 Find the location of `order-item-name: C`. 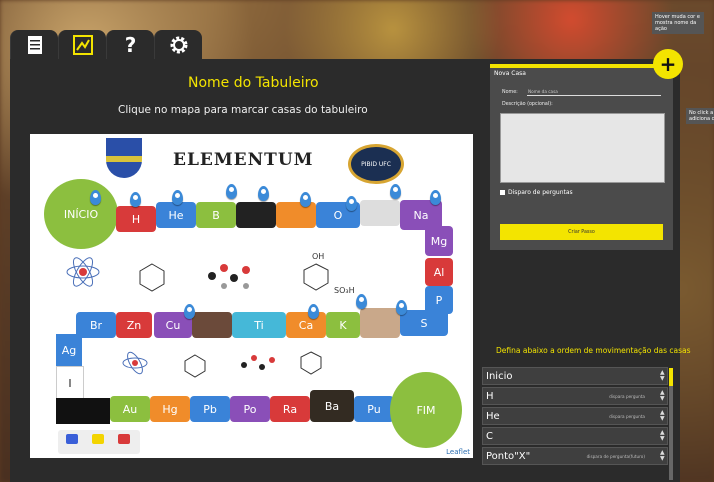

order-item-name: C is located at coordinates (489, 436).